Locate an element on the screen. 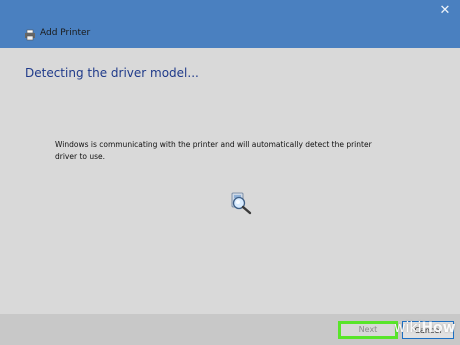 The width and height of the screenshot is (460, 345). next-button: Next is located at coordinates (368, 330).